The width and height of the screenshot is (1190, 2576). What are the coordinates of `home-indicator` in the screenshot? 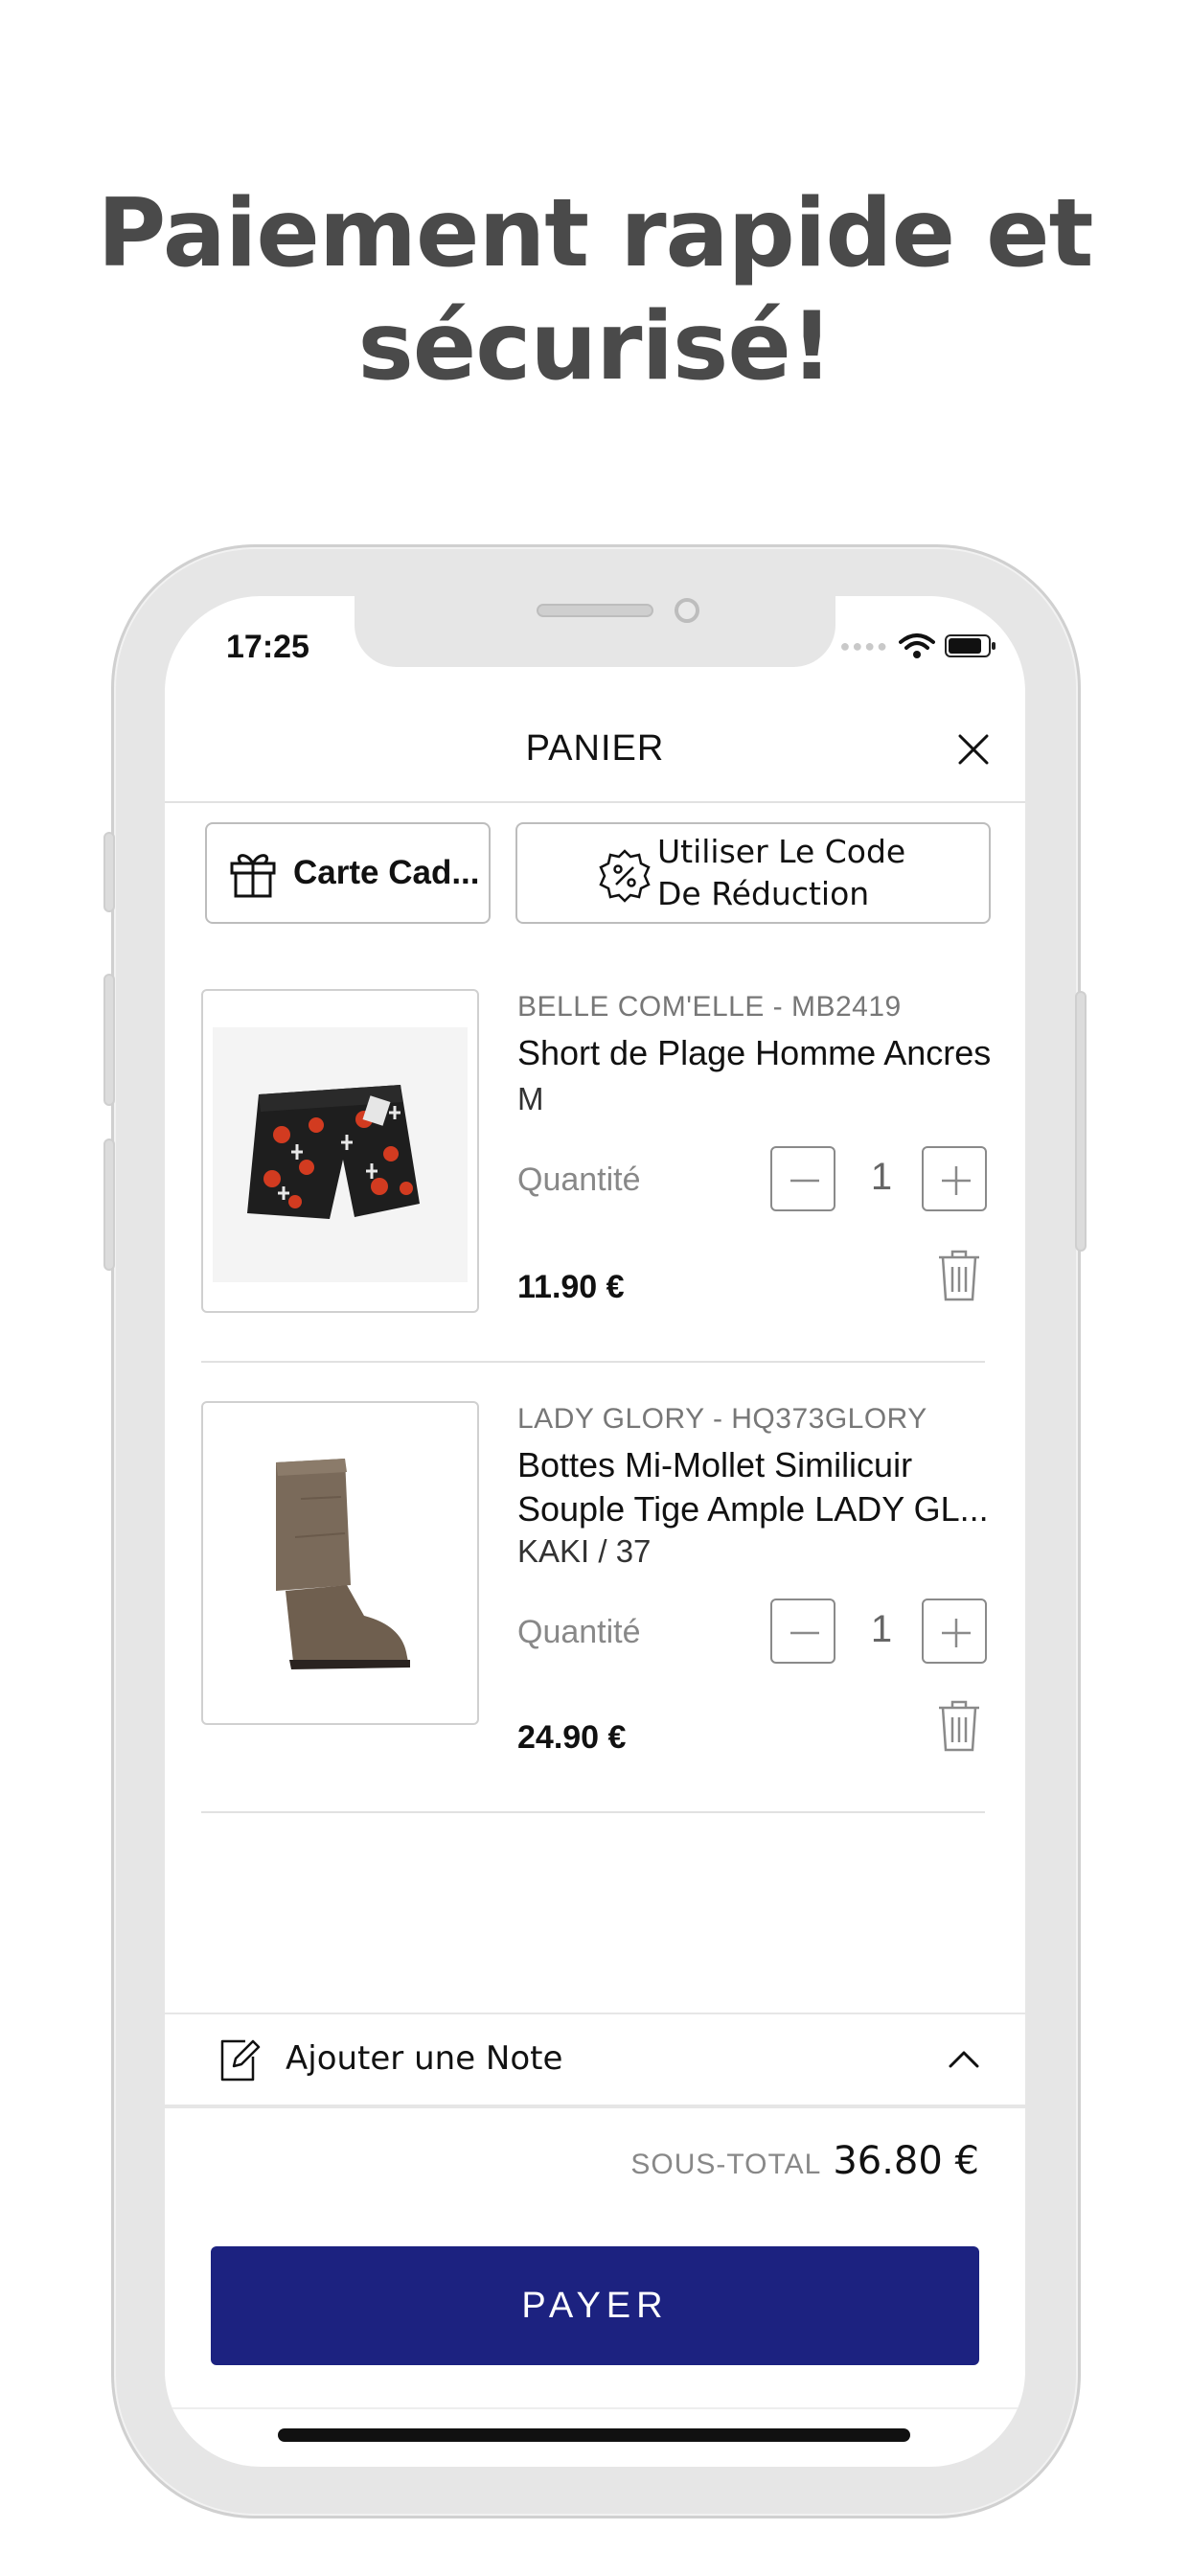 It's located at (594, 2435).